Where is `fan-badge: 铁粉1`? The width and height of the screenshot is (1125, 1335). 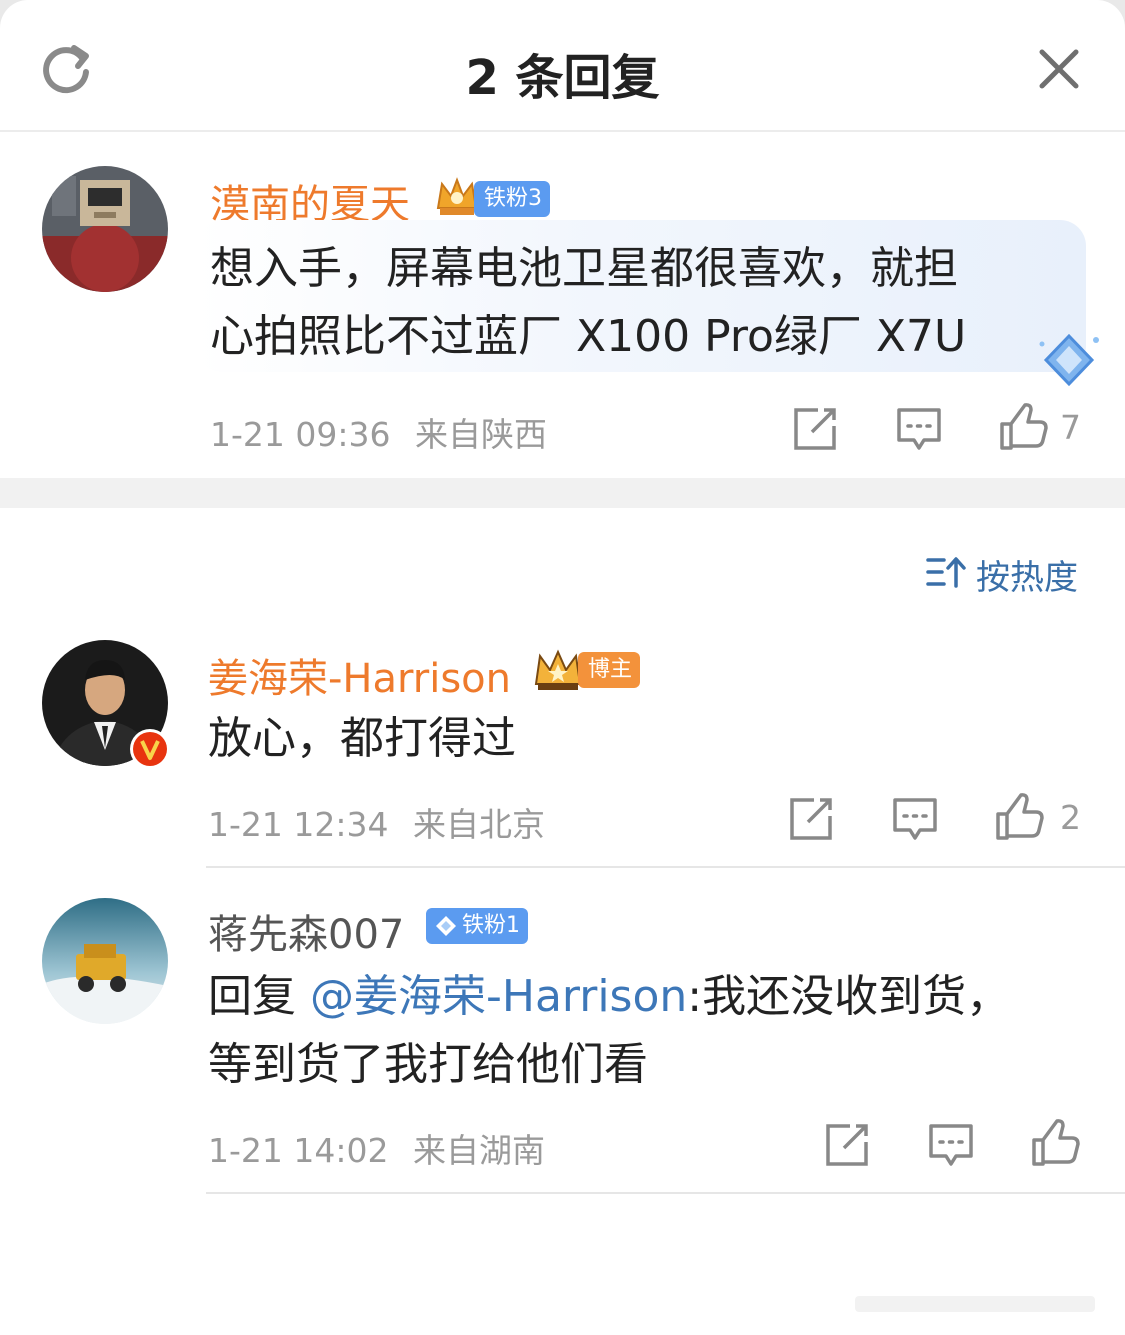 fan-badge: 铁粉1 is located at coordinates (477, 926).